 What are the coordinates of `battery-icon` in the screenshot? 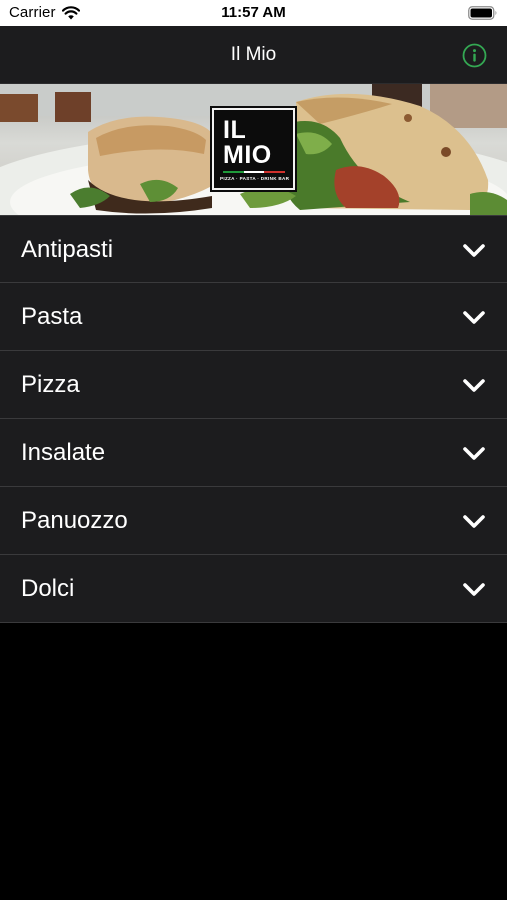 It's located at (482, 13).